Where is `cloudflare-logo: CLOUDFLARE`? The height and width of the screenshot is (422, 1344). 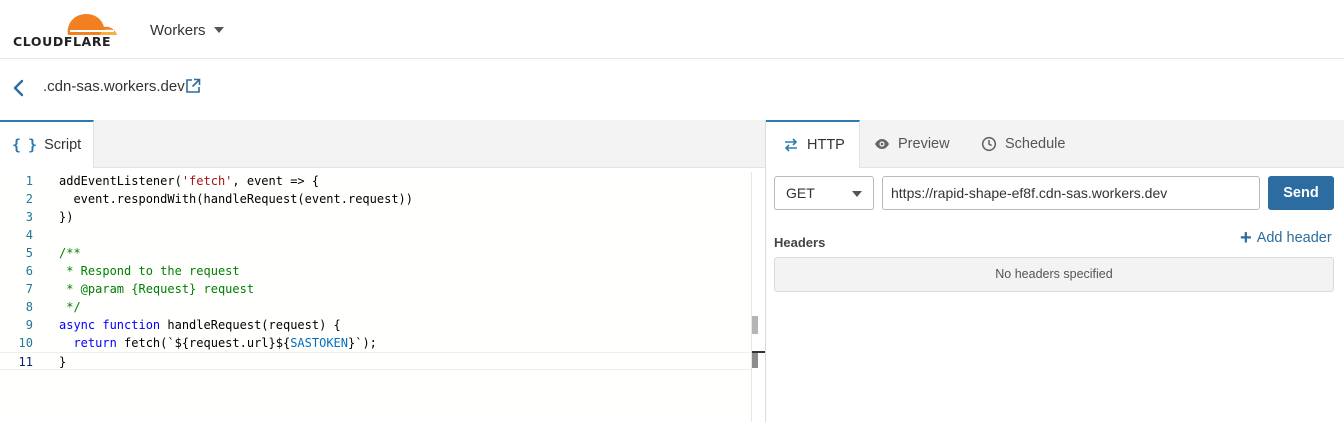
cloudflare-logo: CLOUDFLARE is located at coordinates (67, 30).